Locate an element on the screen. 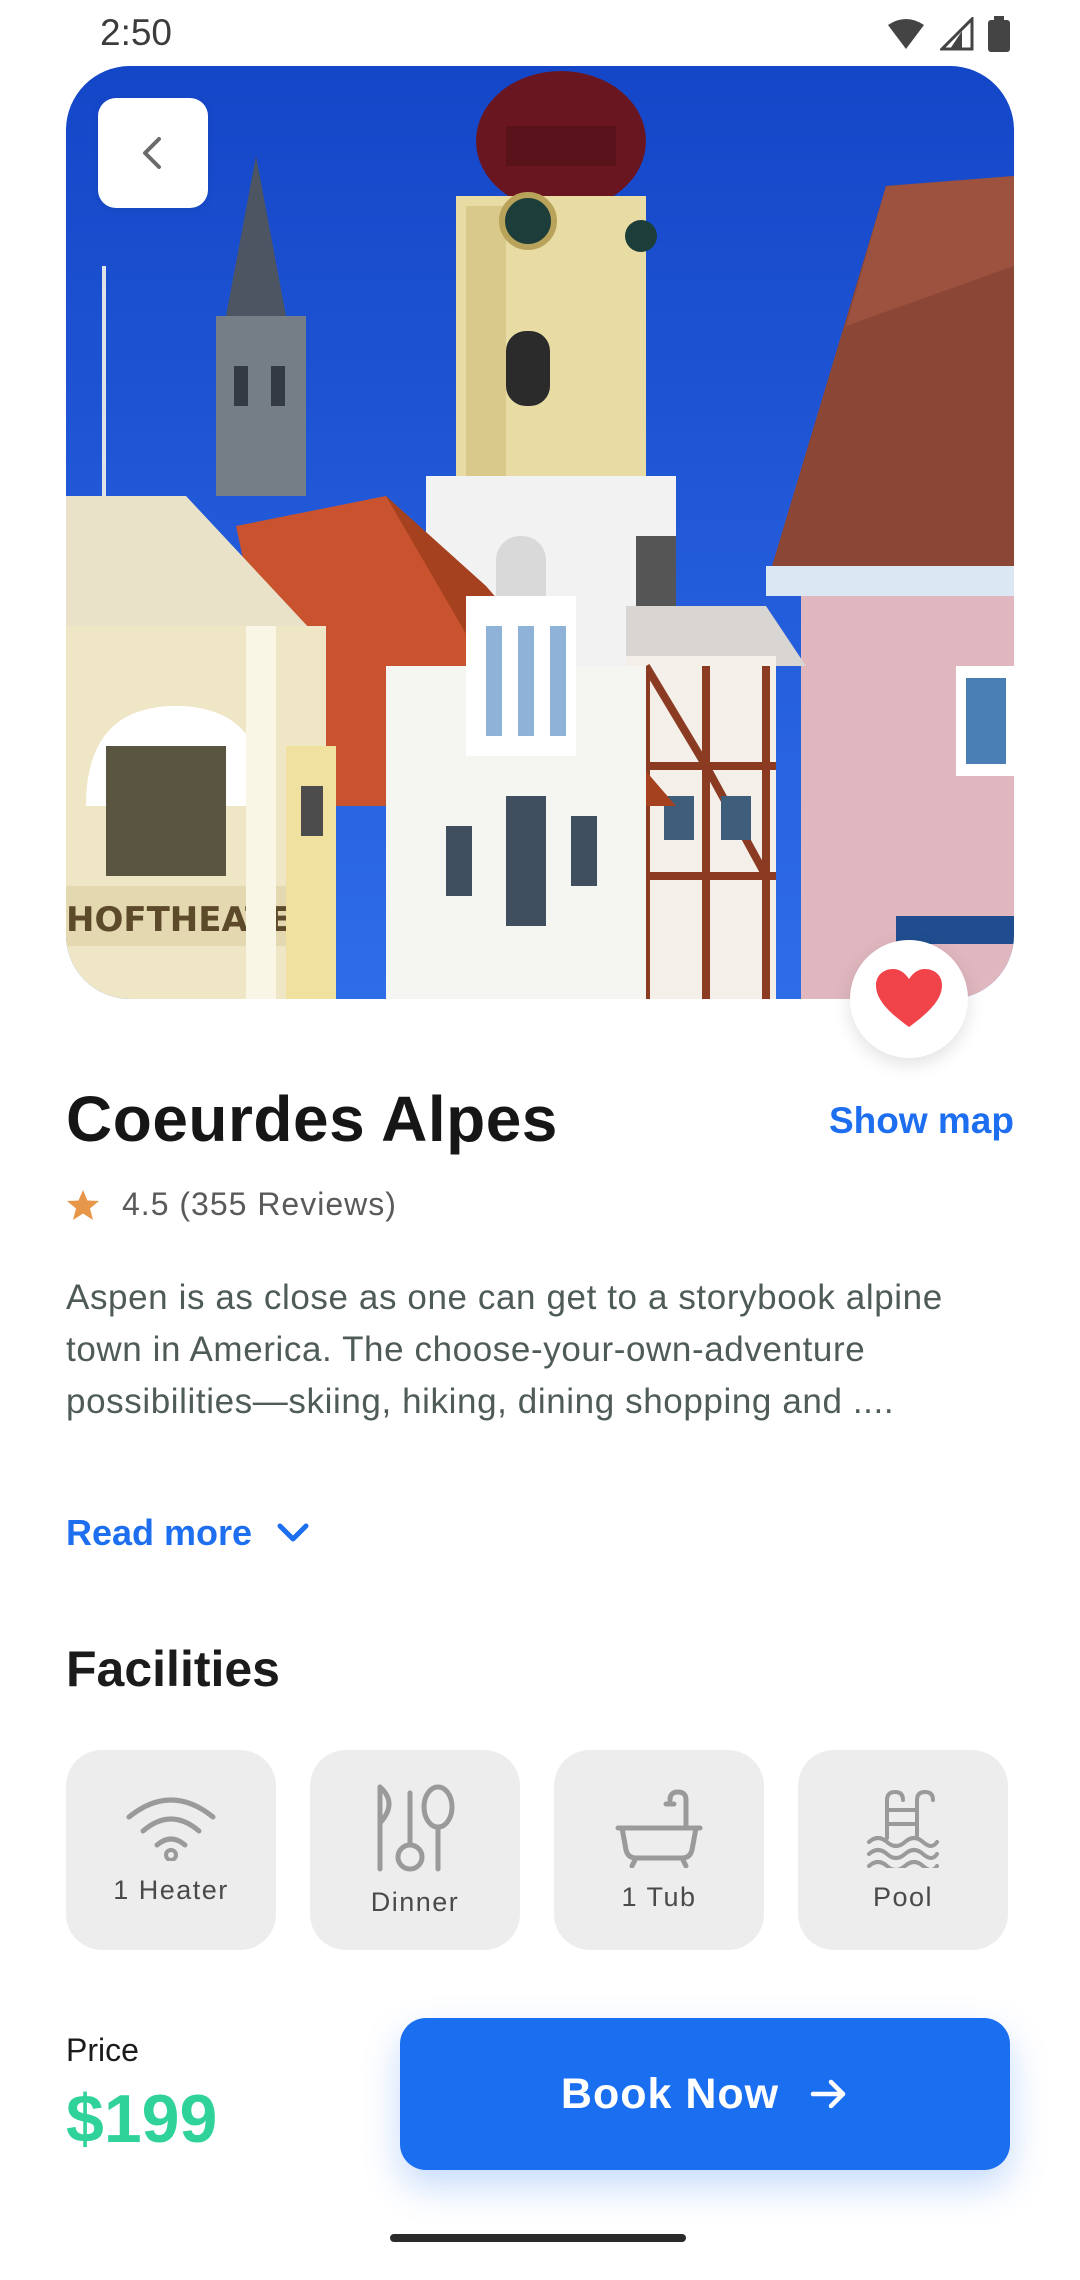 This screenshot has width=1080, height=2280. heart-icon is located at coordinates (909, 998).